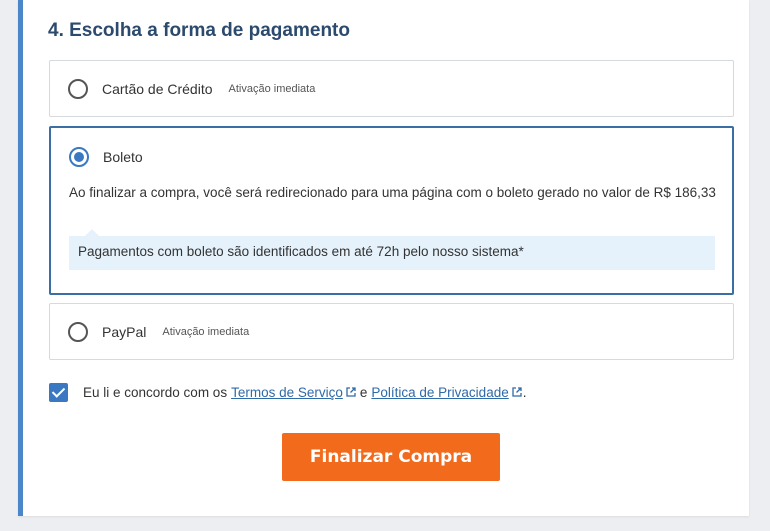 This screenshot has height=531, width=770. What do you see at coordinates (79, 157) in the screenshot?
I see `boleto-radio` at bounding box center [79, 157].